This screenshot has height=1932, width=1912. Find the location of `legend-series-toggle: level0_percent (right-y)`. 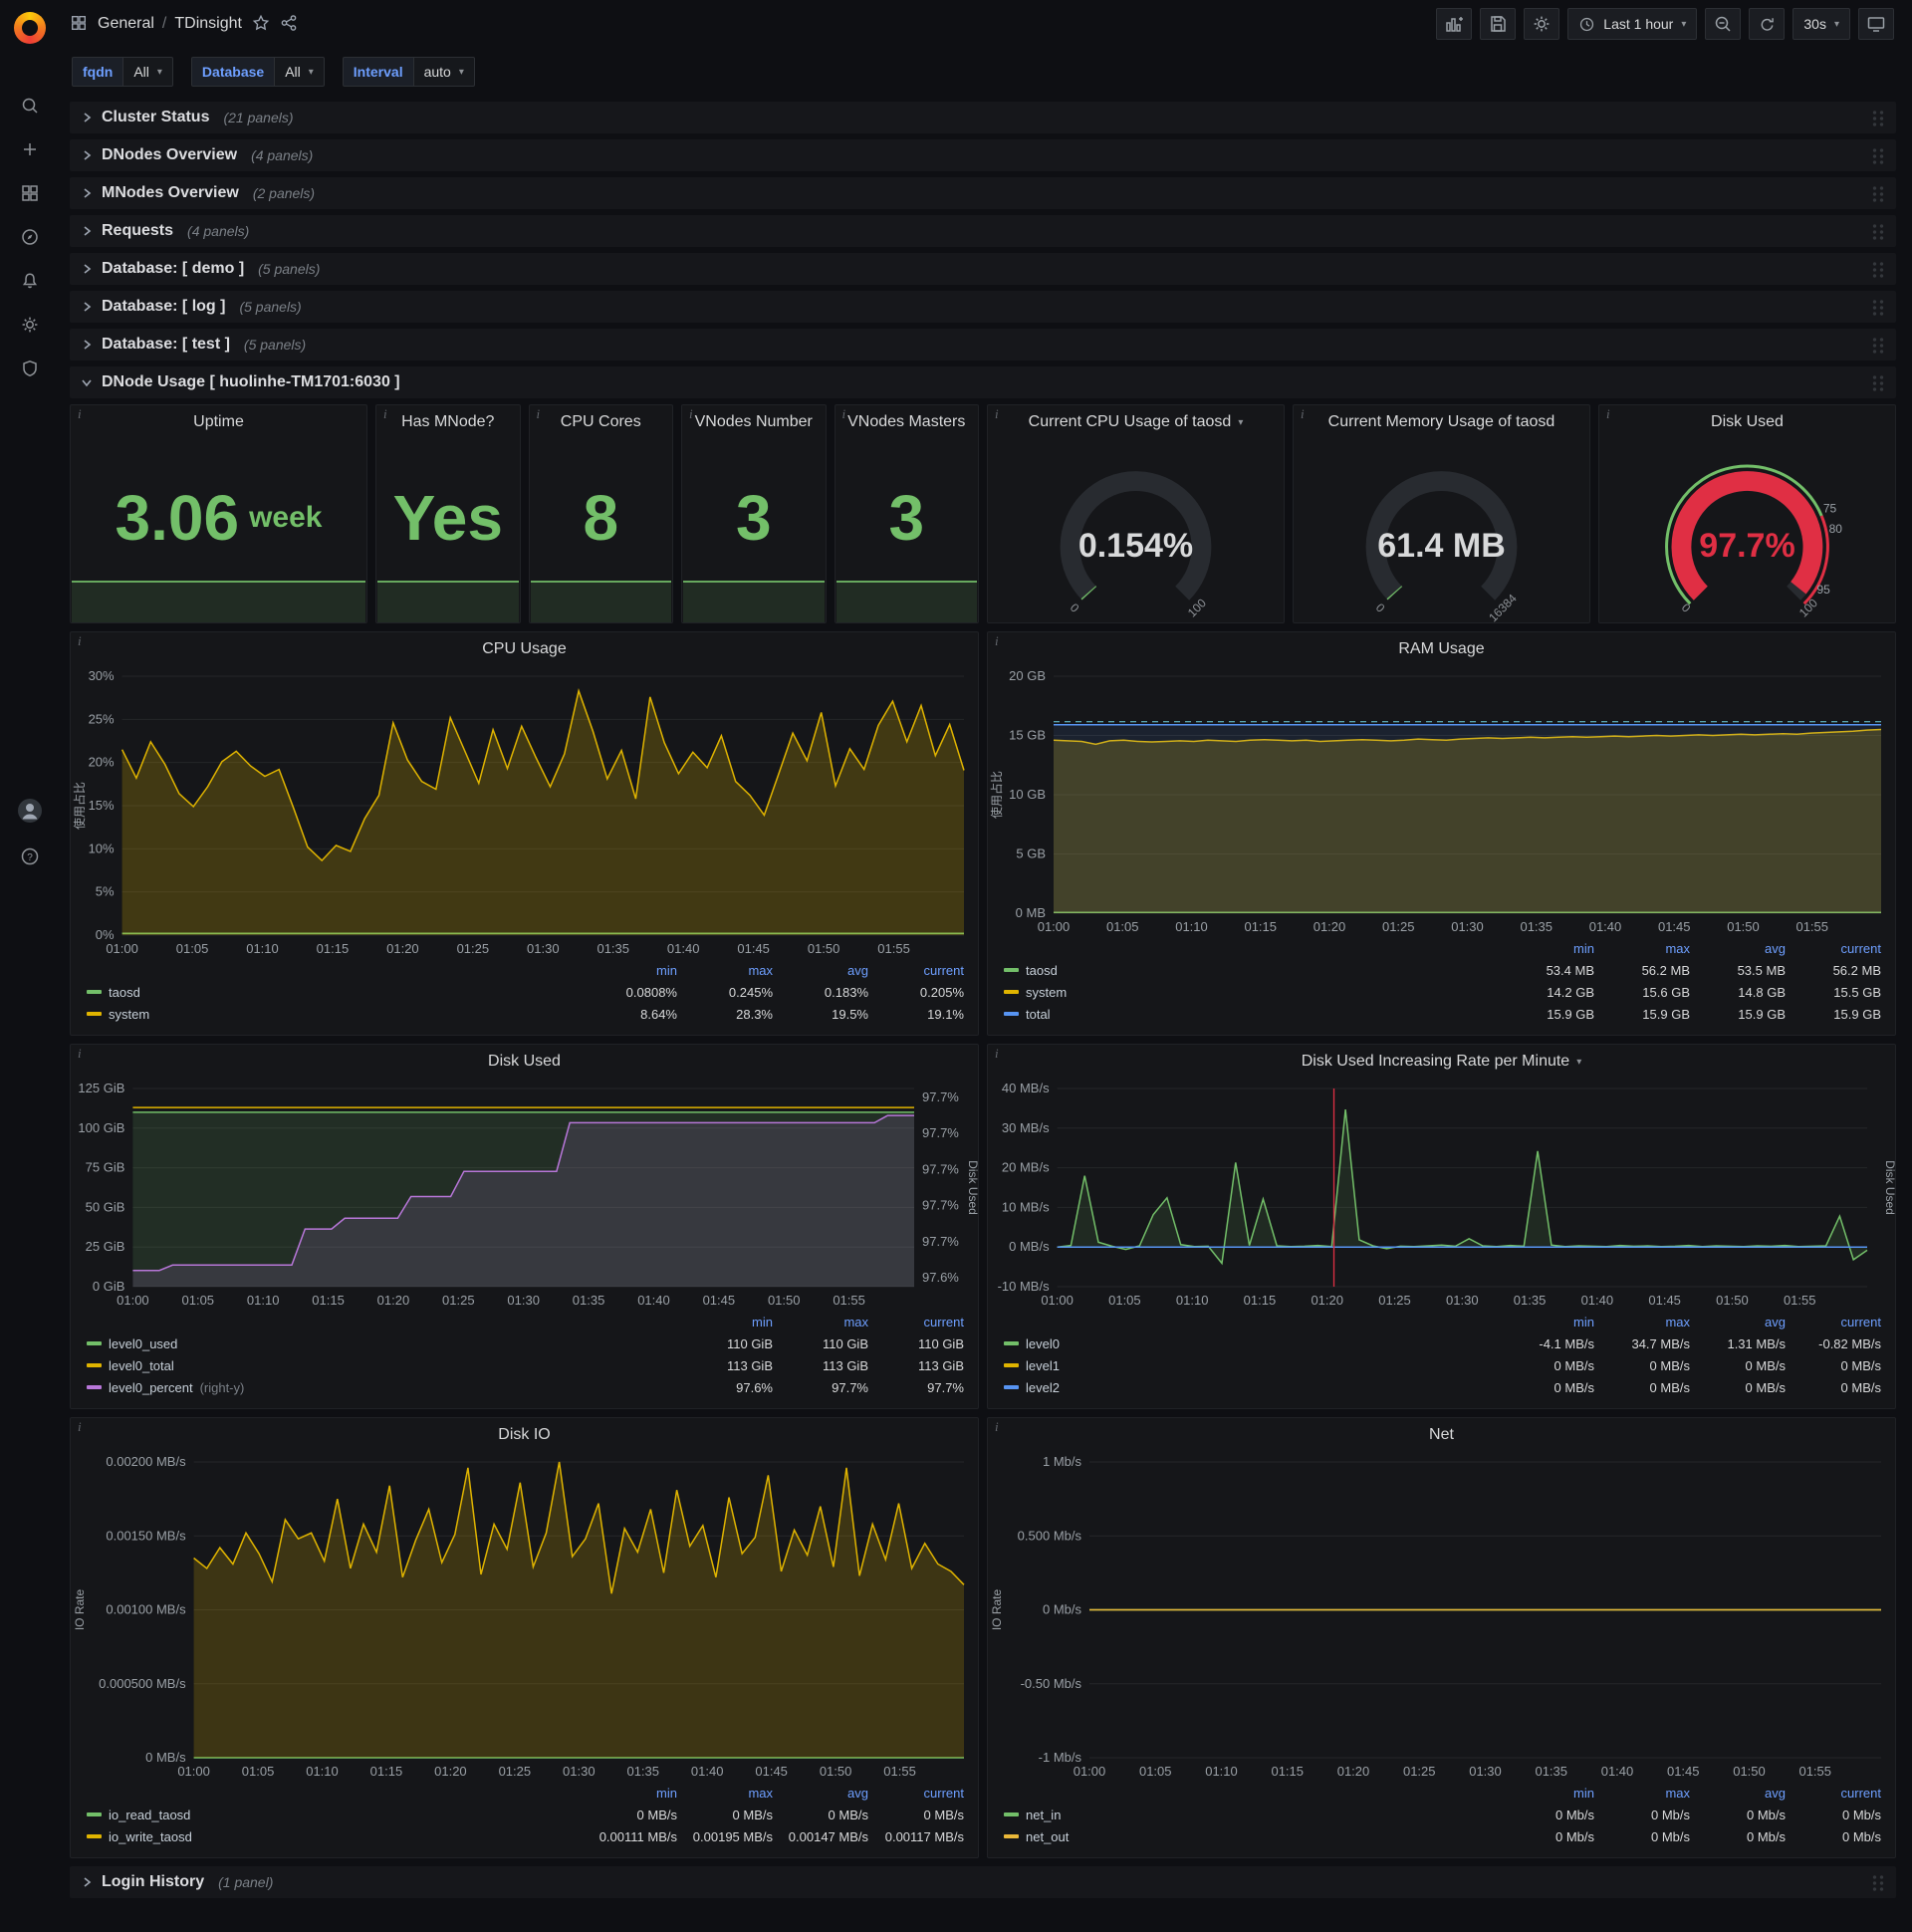

legend-series-toggle: level0_percent (right-y) is located at coordinates (382, 1387).